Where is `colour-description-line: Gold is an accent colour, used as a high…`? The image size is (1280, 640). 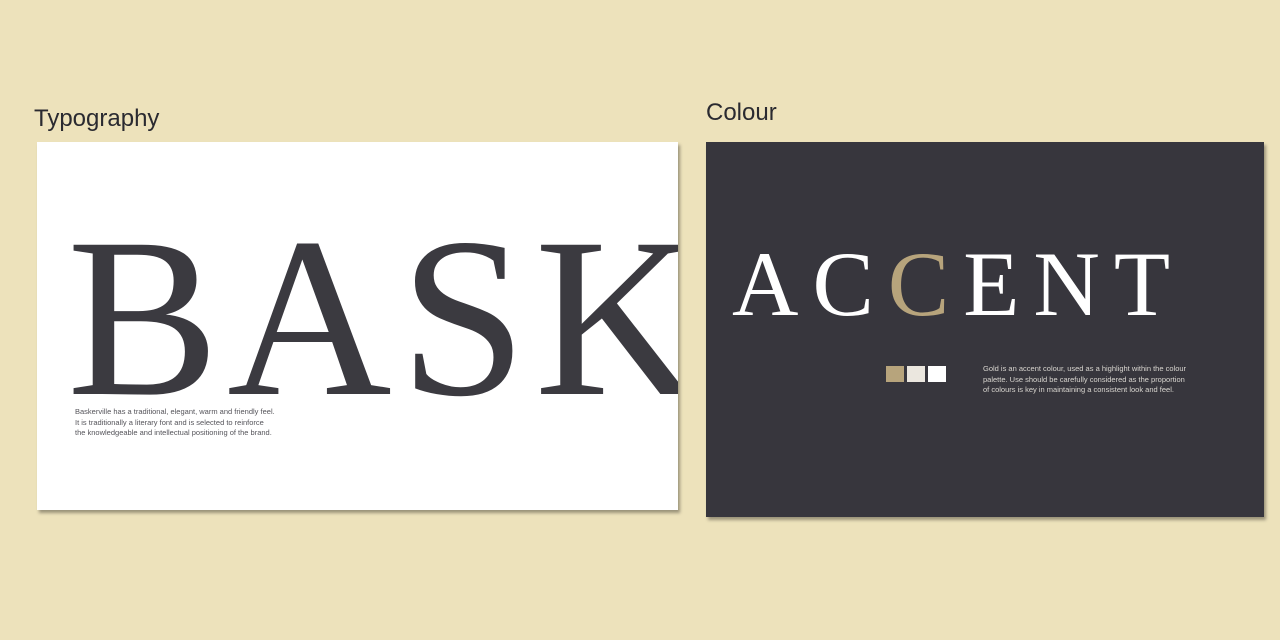
colour-description-line: Gold is an accent colour, used as a high… is located at coordinates (1085, 368).